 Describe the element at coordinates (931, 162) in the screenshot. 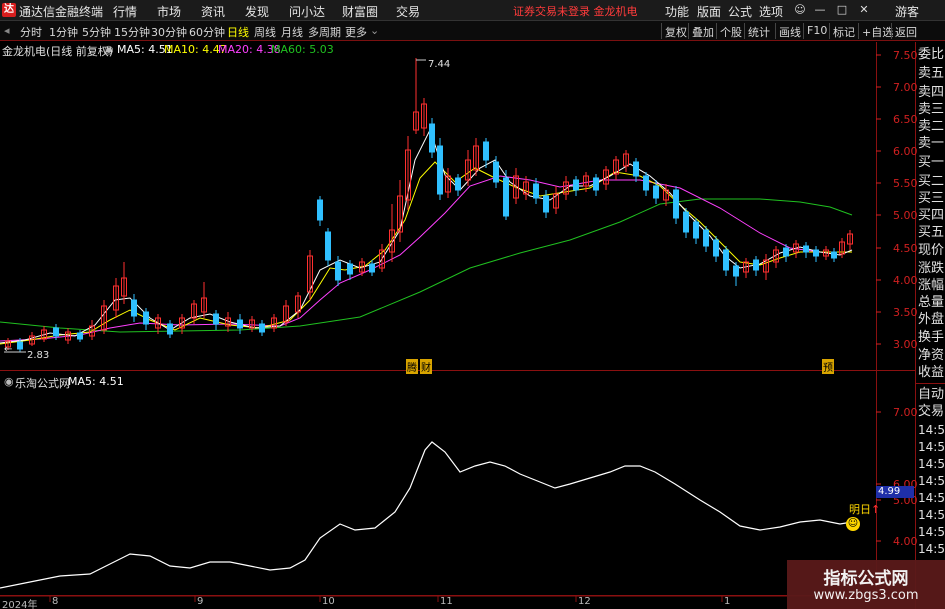

I see `rp-buy1: 买一` at that location.